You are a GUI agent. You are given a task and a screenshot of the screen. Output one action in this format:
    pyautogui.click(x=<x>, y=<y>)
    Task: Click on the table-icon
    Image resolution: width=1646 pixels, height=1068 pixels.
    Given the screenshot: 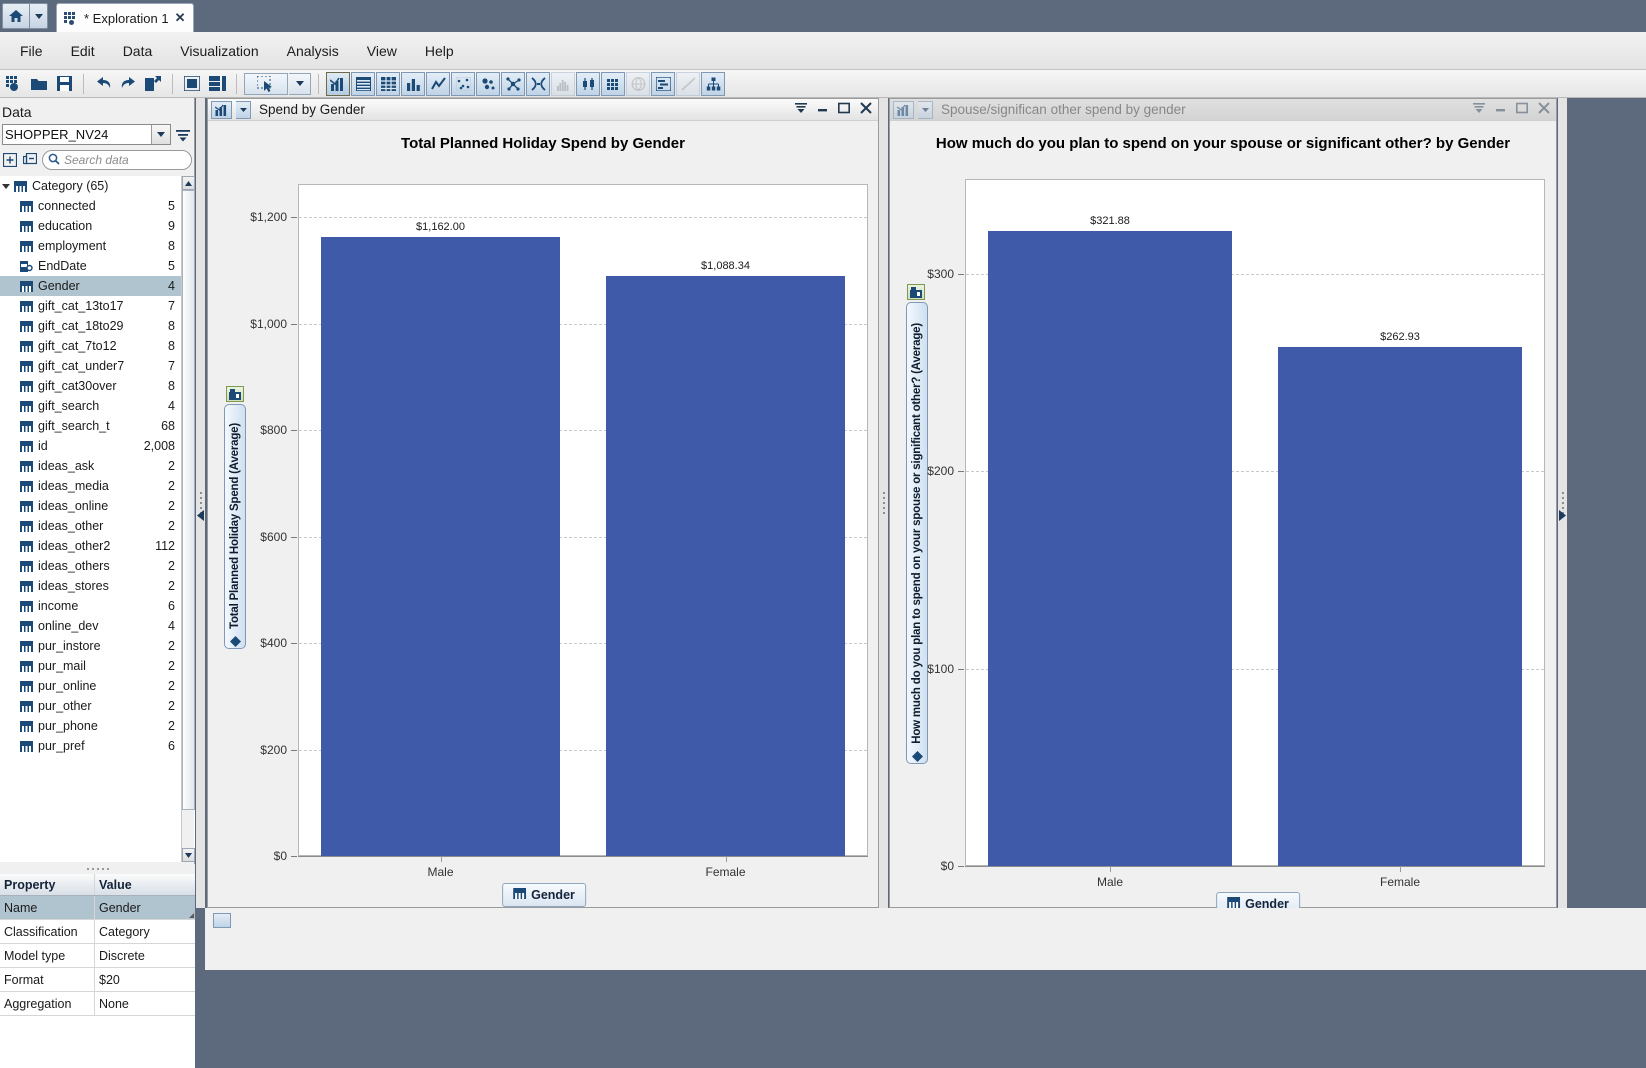 What is the action you would take?
    pyautogui.click(x=363, y=83)
    